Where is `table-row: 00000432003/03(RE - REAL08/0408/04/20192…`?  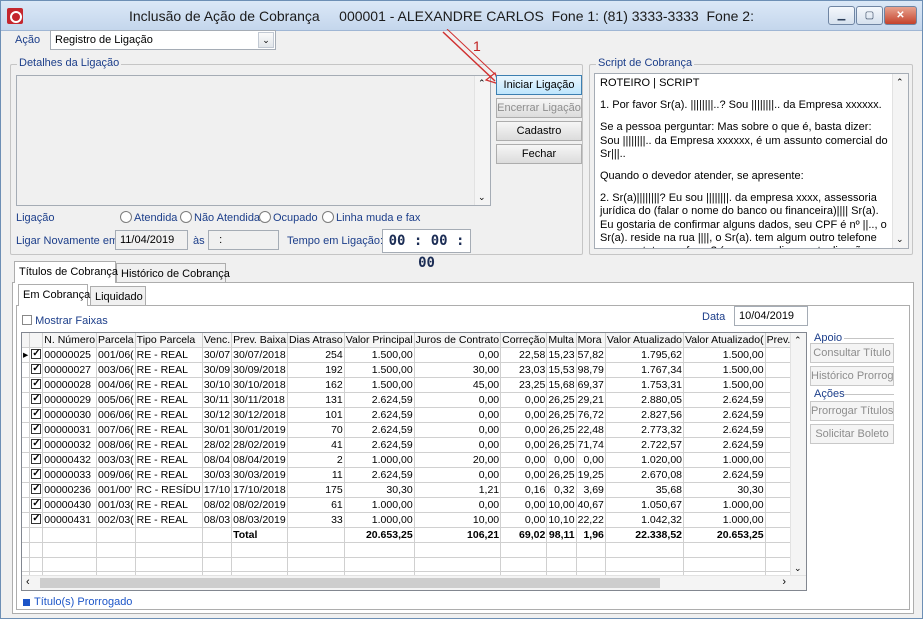
table-row: 00000432003/03(RE - REAL08/0408/04/20192… is located at coordinates (414, 460).